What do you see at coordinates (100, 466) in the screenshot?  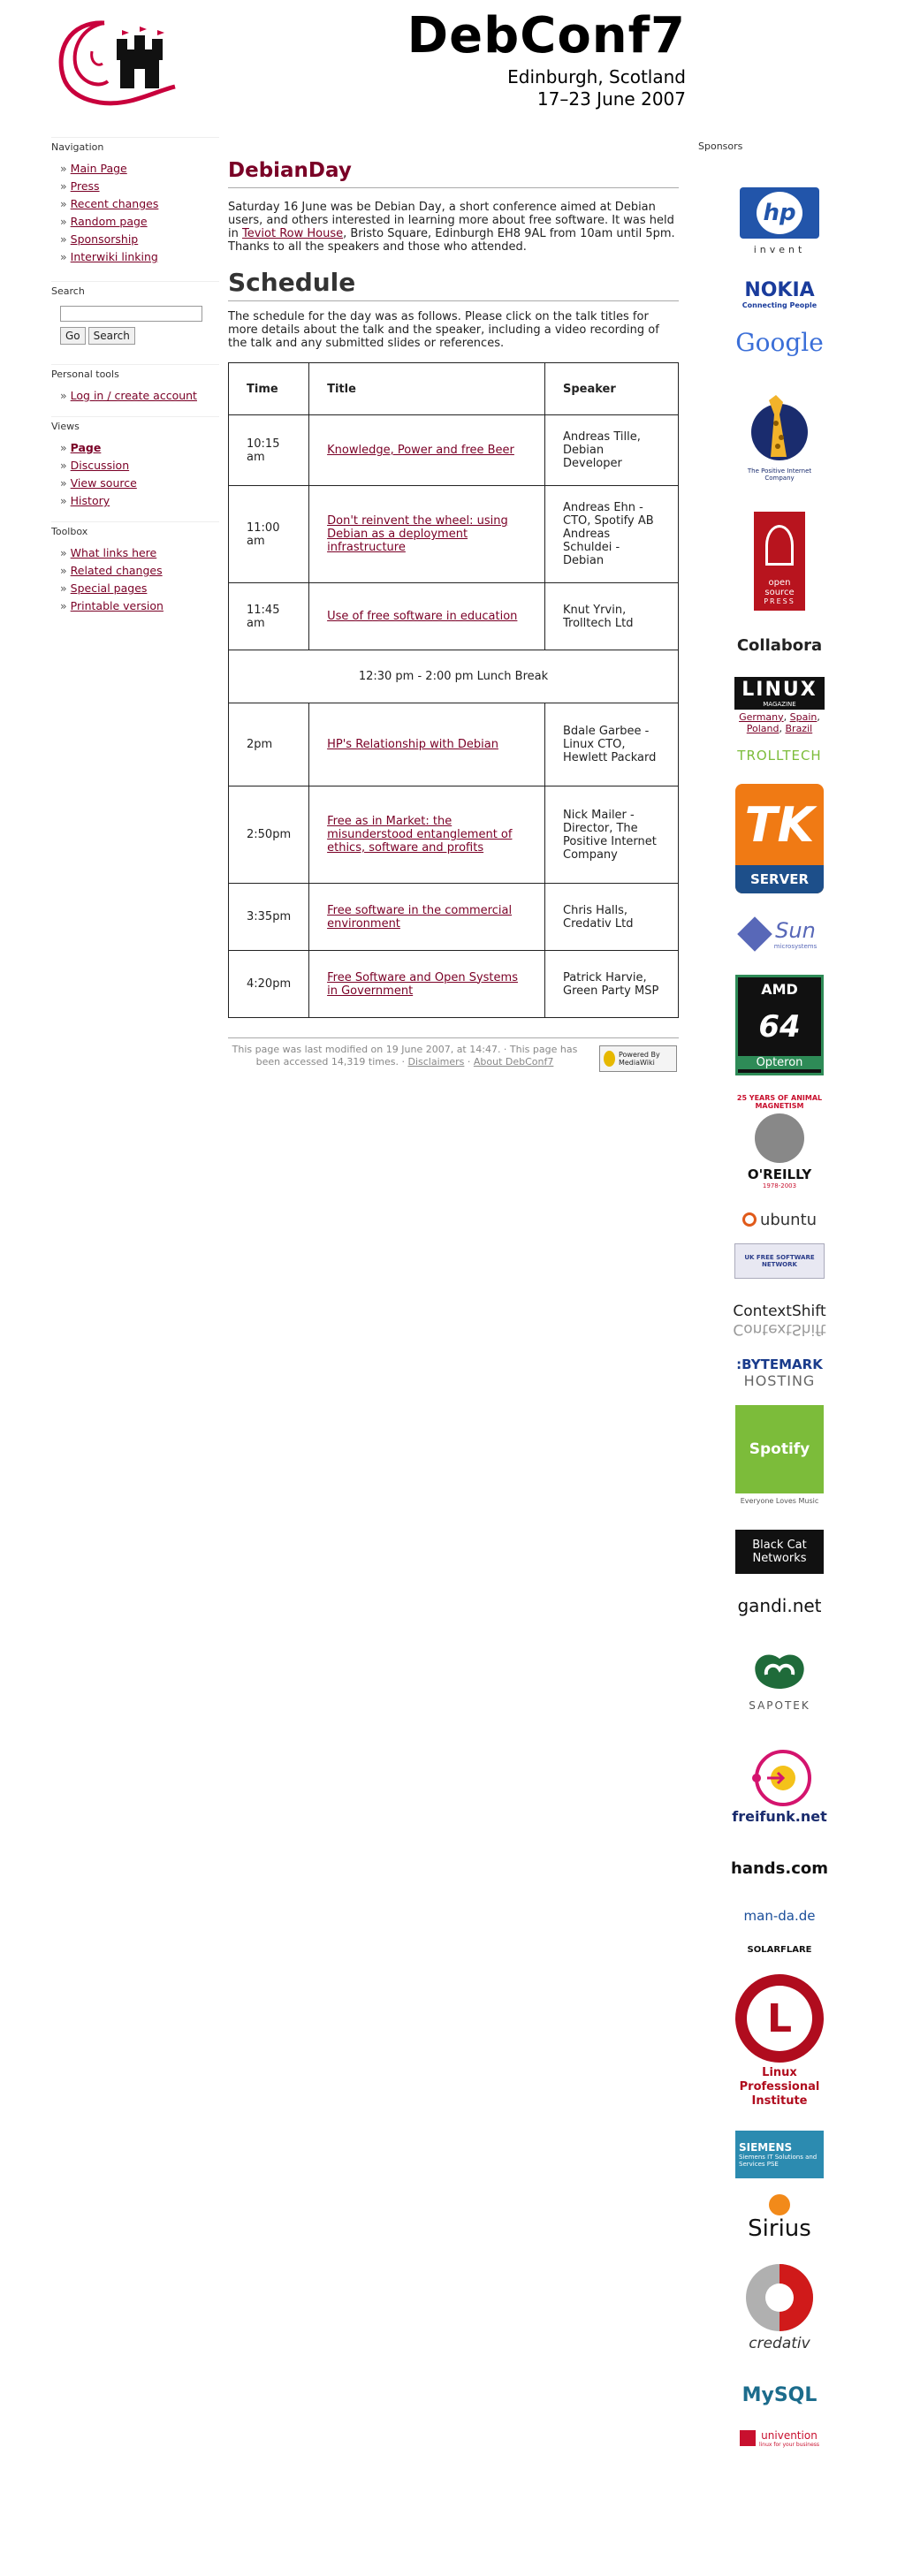 I see `view-discussion: Discussion` at bounding box center [100, 466].